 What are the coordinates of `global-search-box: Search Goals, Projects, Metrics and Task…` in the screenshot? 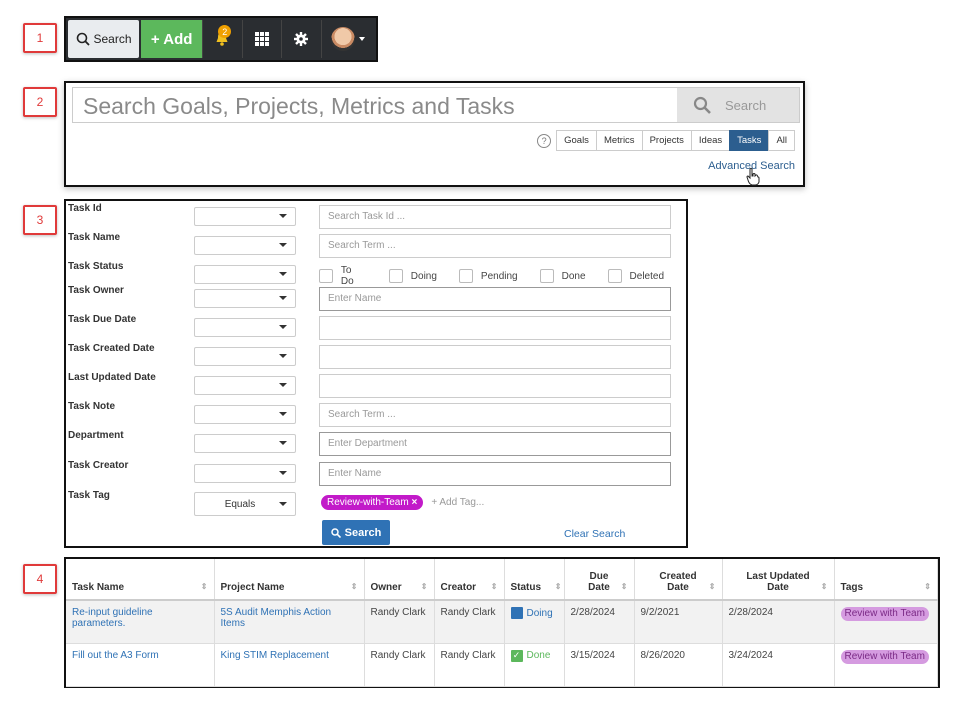 It's located at (436, 105).